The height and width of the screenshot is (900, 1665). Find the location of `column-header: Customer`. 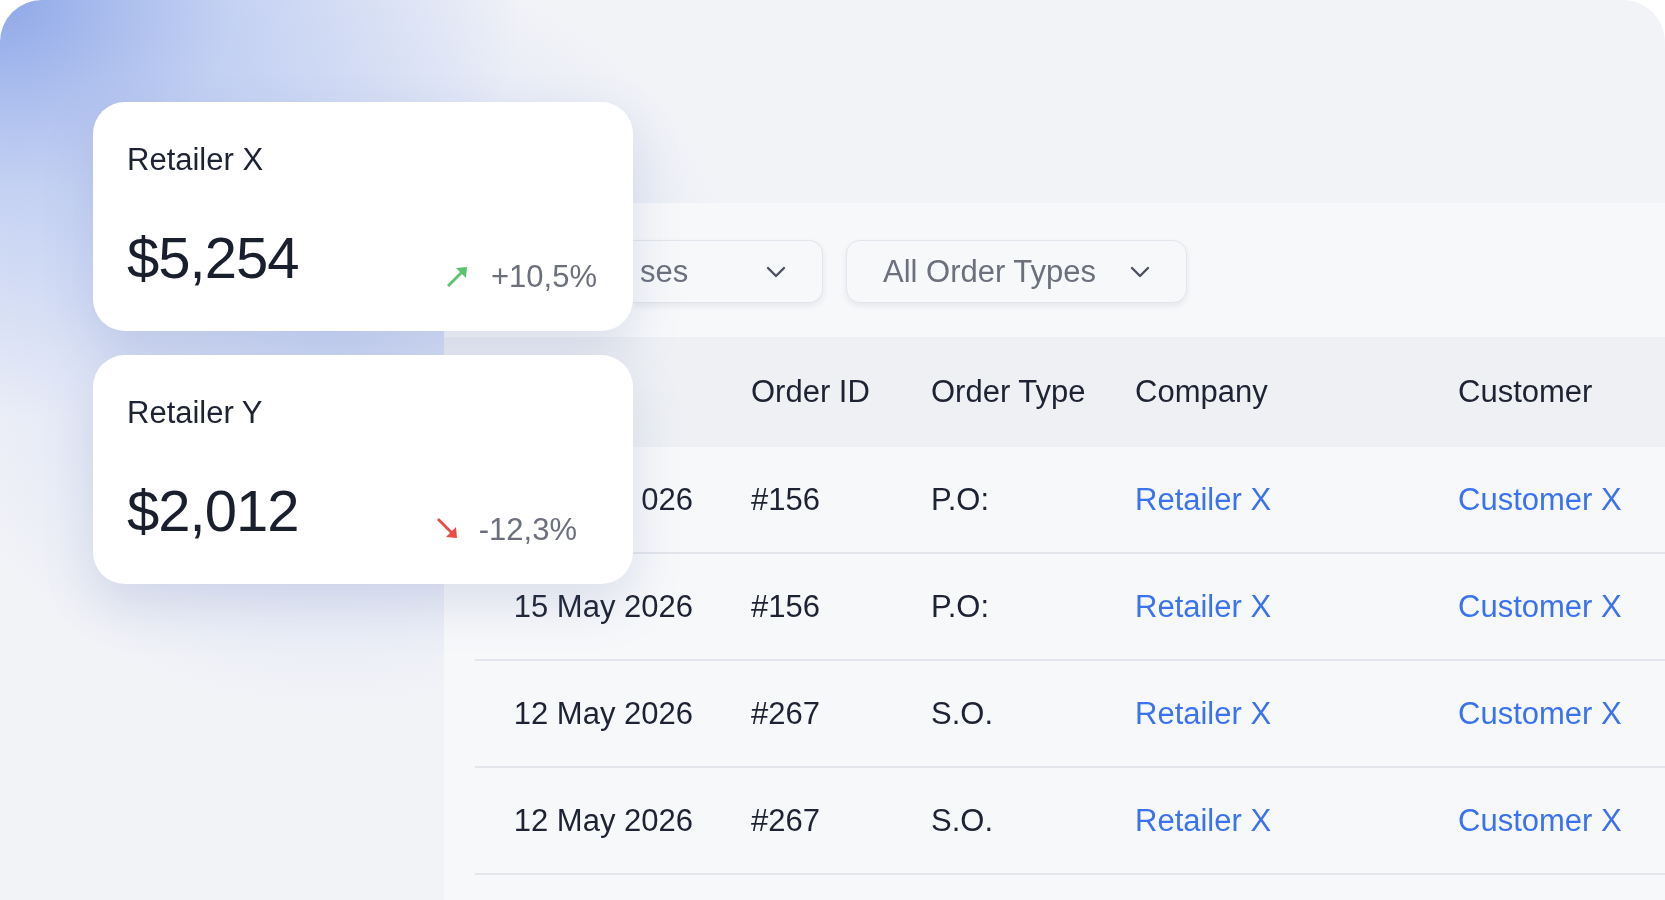

column-header: Customer is located at coordinates (1525, 392).